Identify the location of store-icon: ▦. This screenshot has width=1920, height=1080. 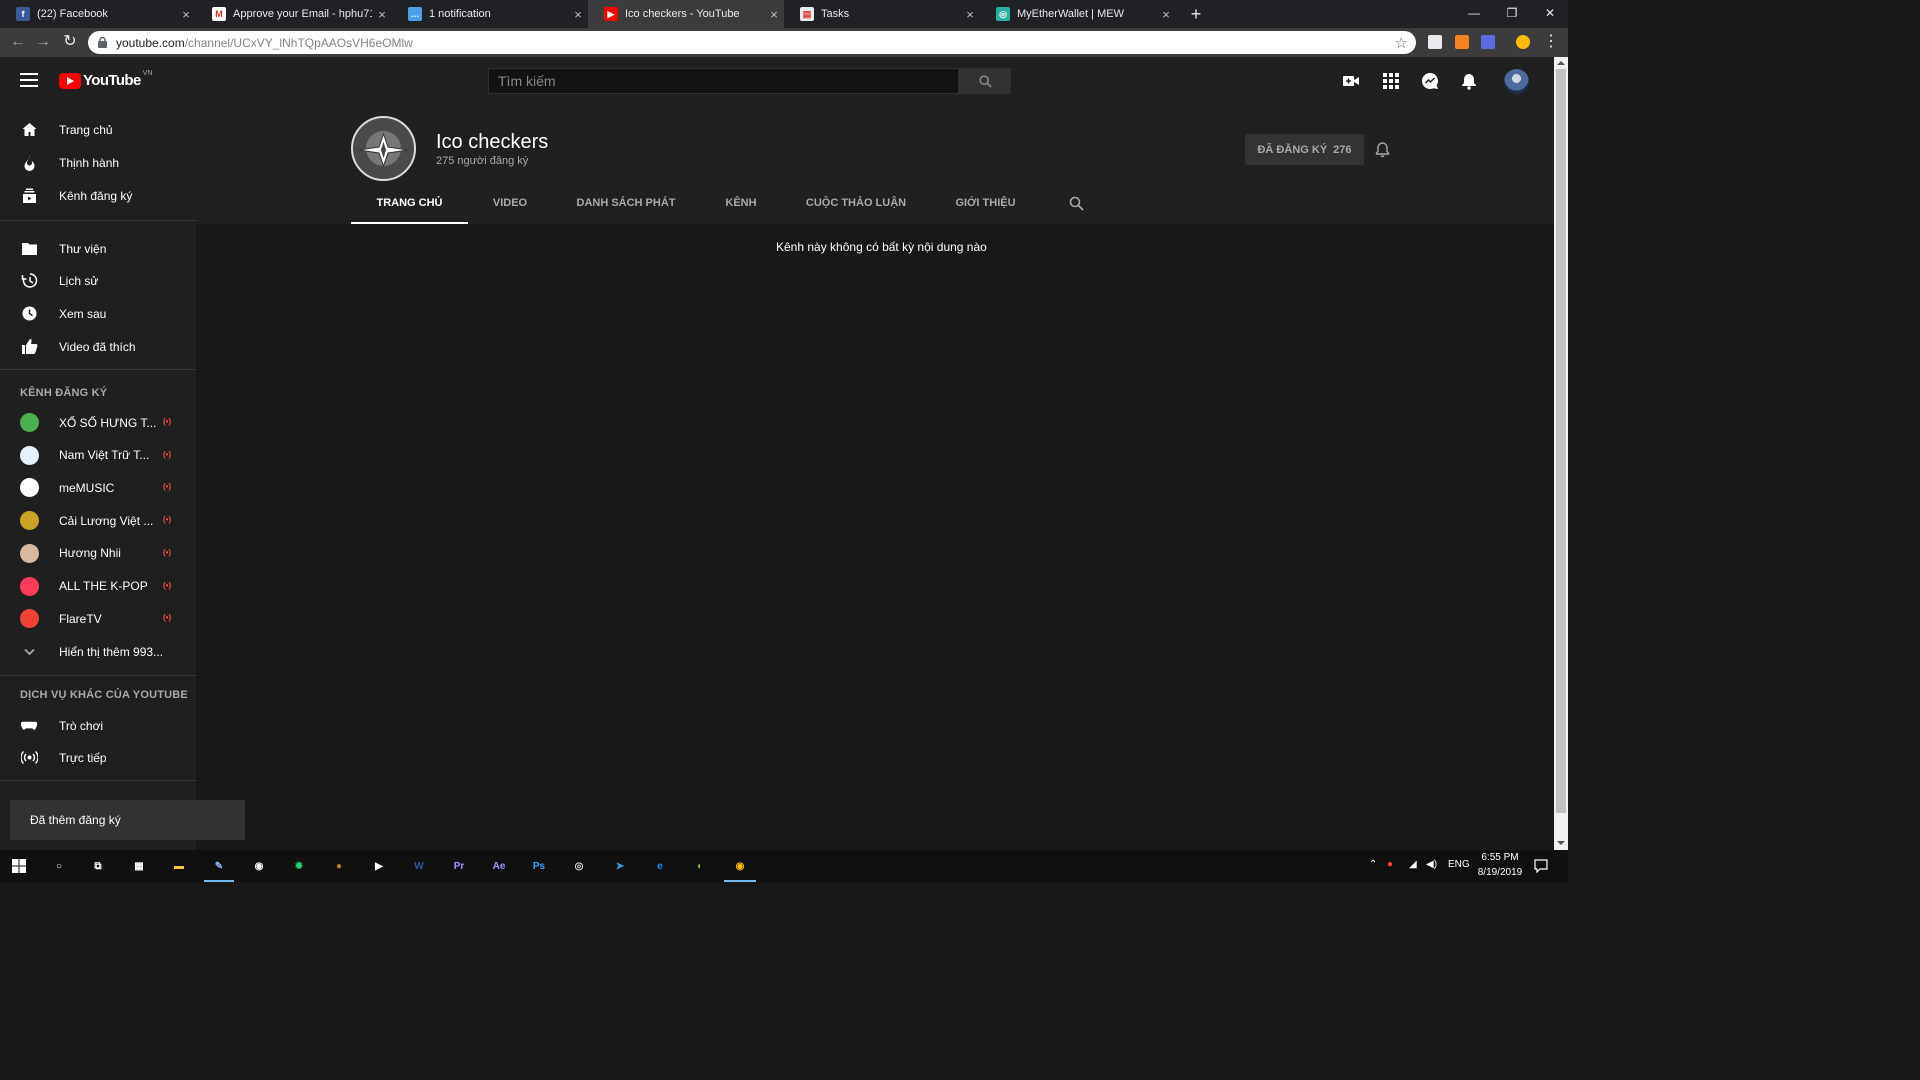
(139, 866).